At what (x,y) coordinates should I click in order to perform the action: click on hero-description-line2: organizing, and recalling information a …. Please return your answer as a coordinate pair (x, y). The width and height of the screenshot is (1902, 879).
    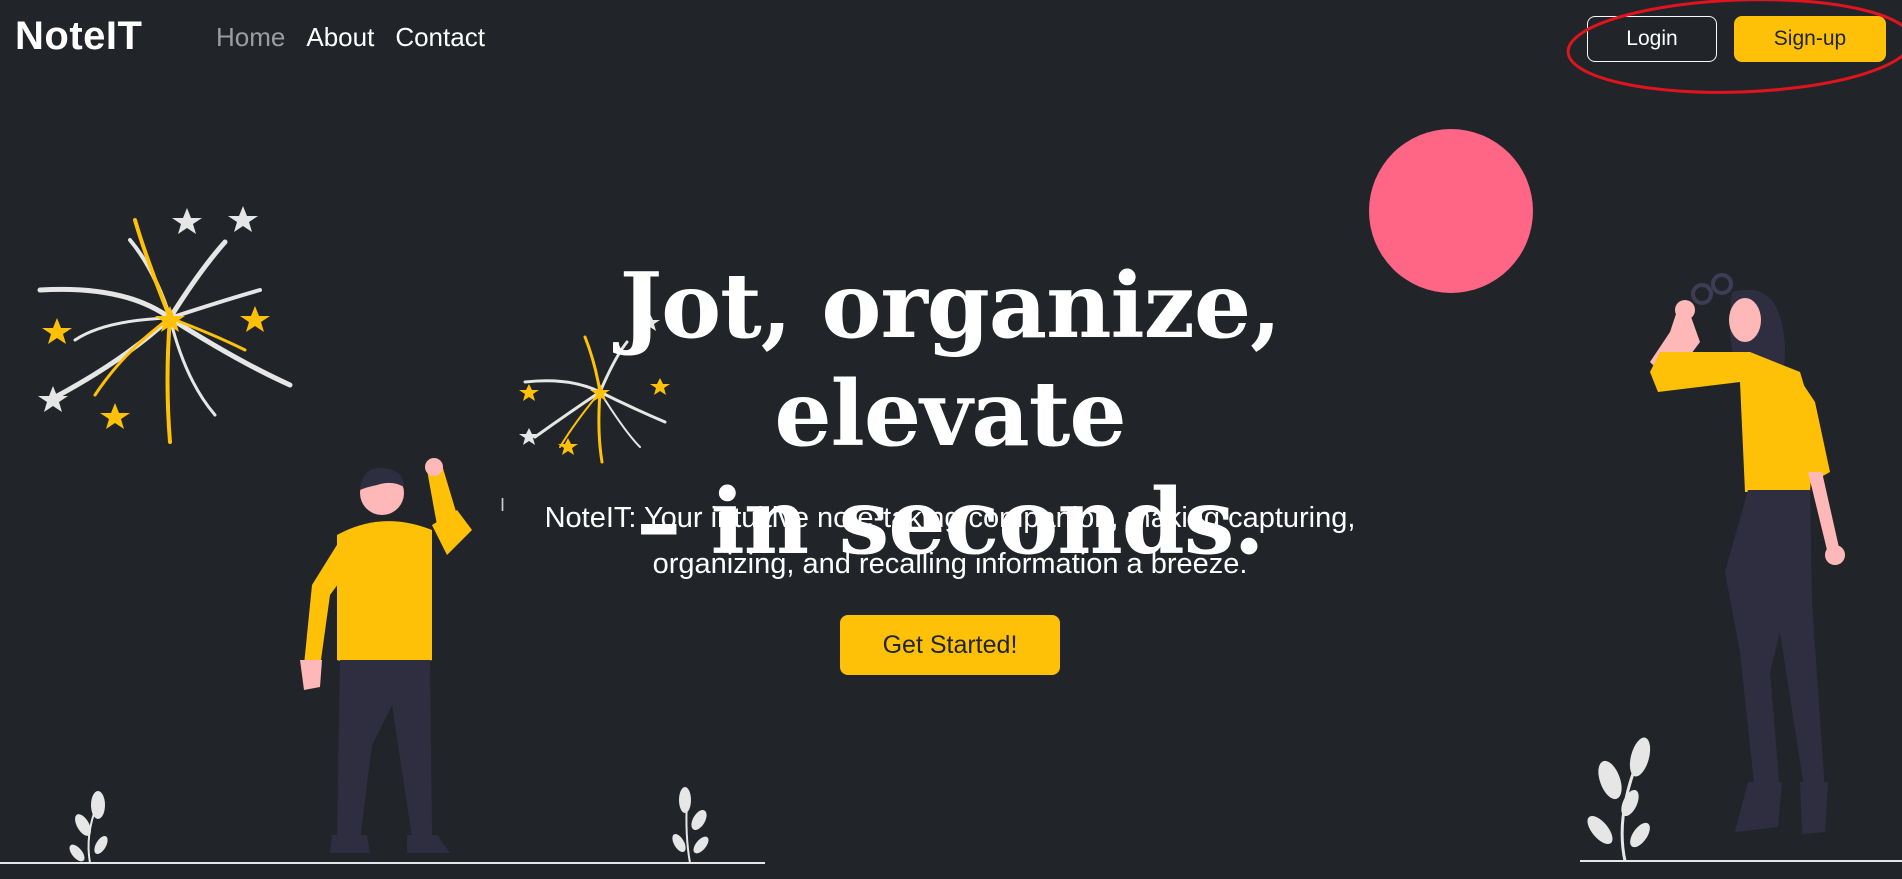
    Looking at the image, I should click on (950, 564).